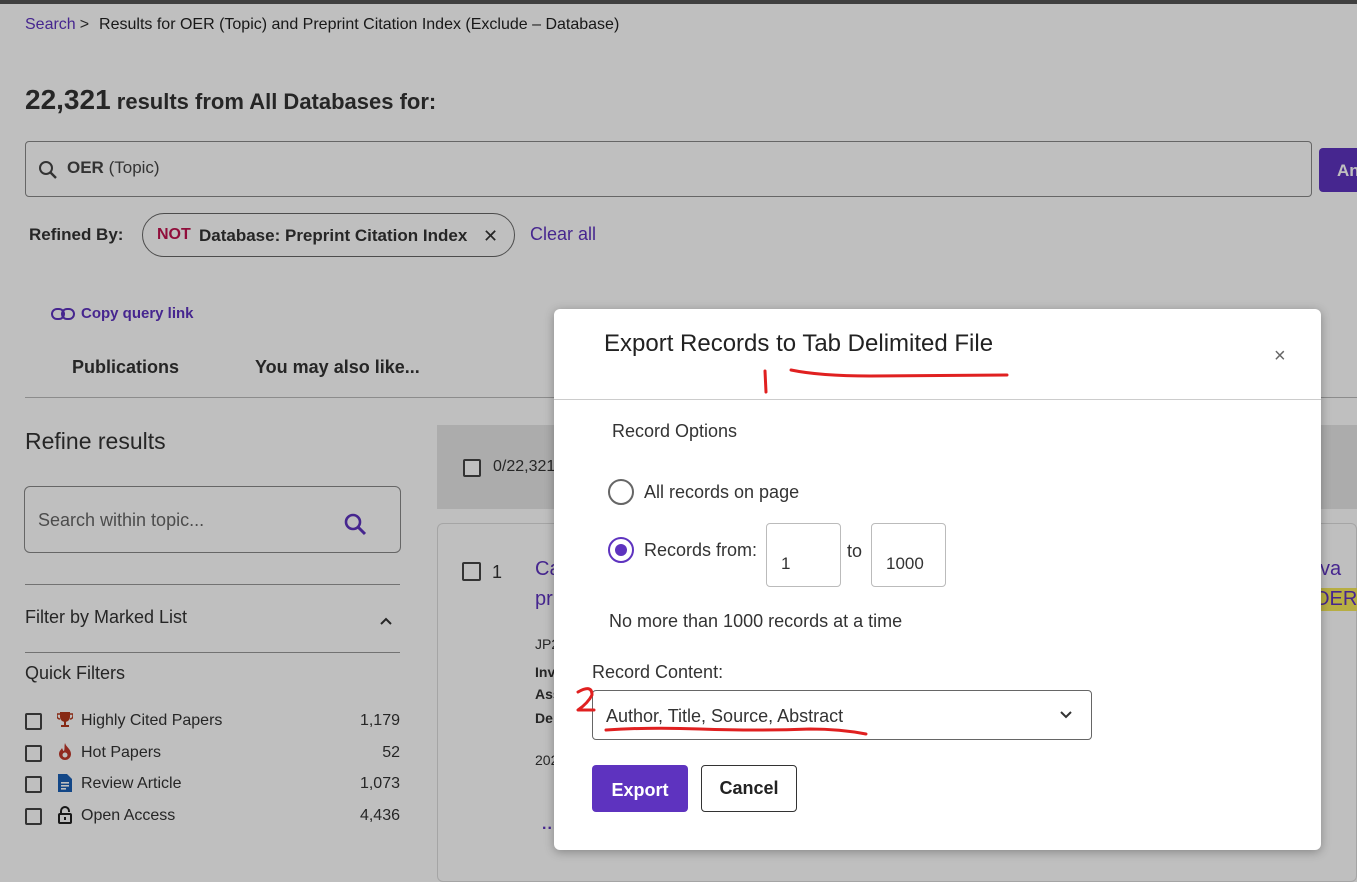  I want to click on records-to-input: 1000, so click(908, 555).